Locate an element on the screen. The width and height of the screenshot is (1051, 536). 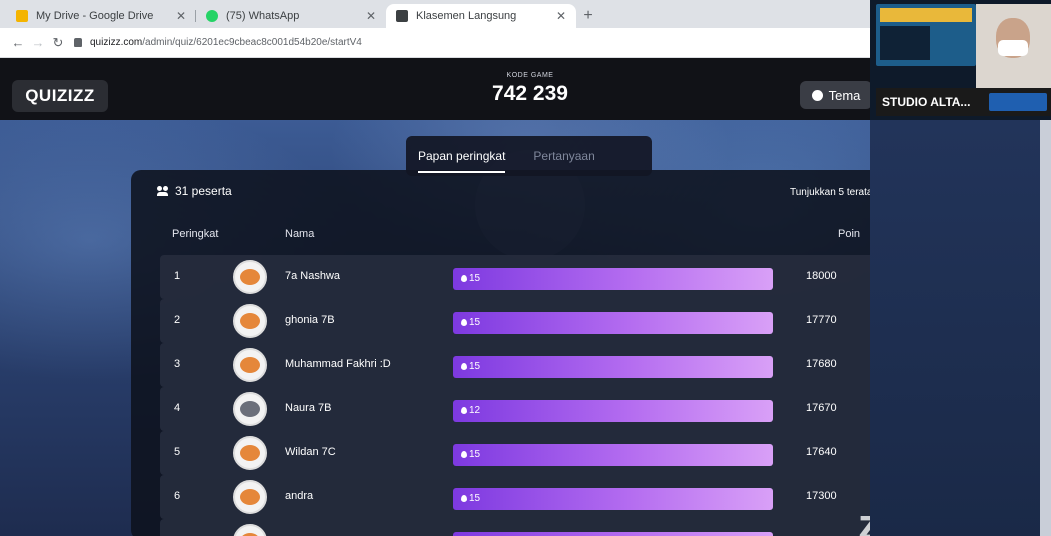
game-code-block: KODE GAME 742 239 is located at coordinates (530, 89).